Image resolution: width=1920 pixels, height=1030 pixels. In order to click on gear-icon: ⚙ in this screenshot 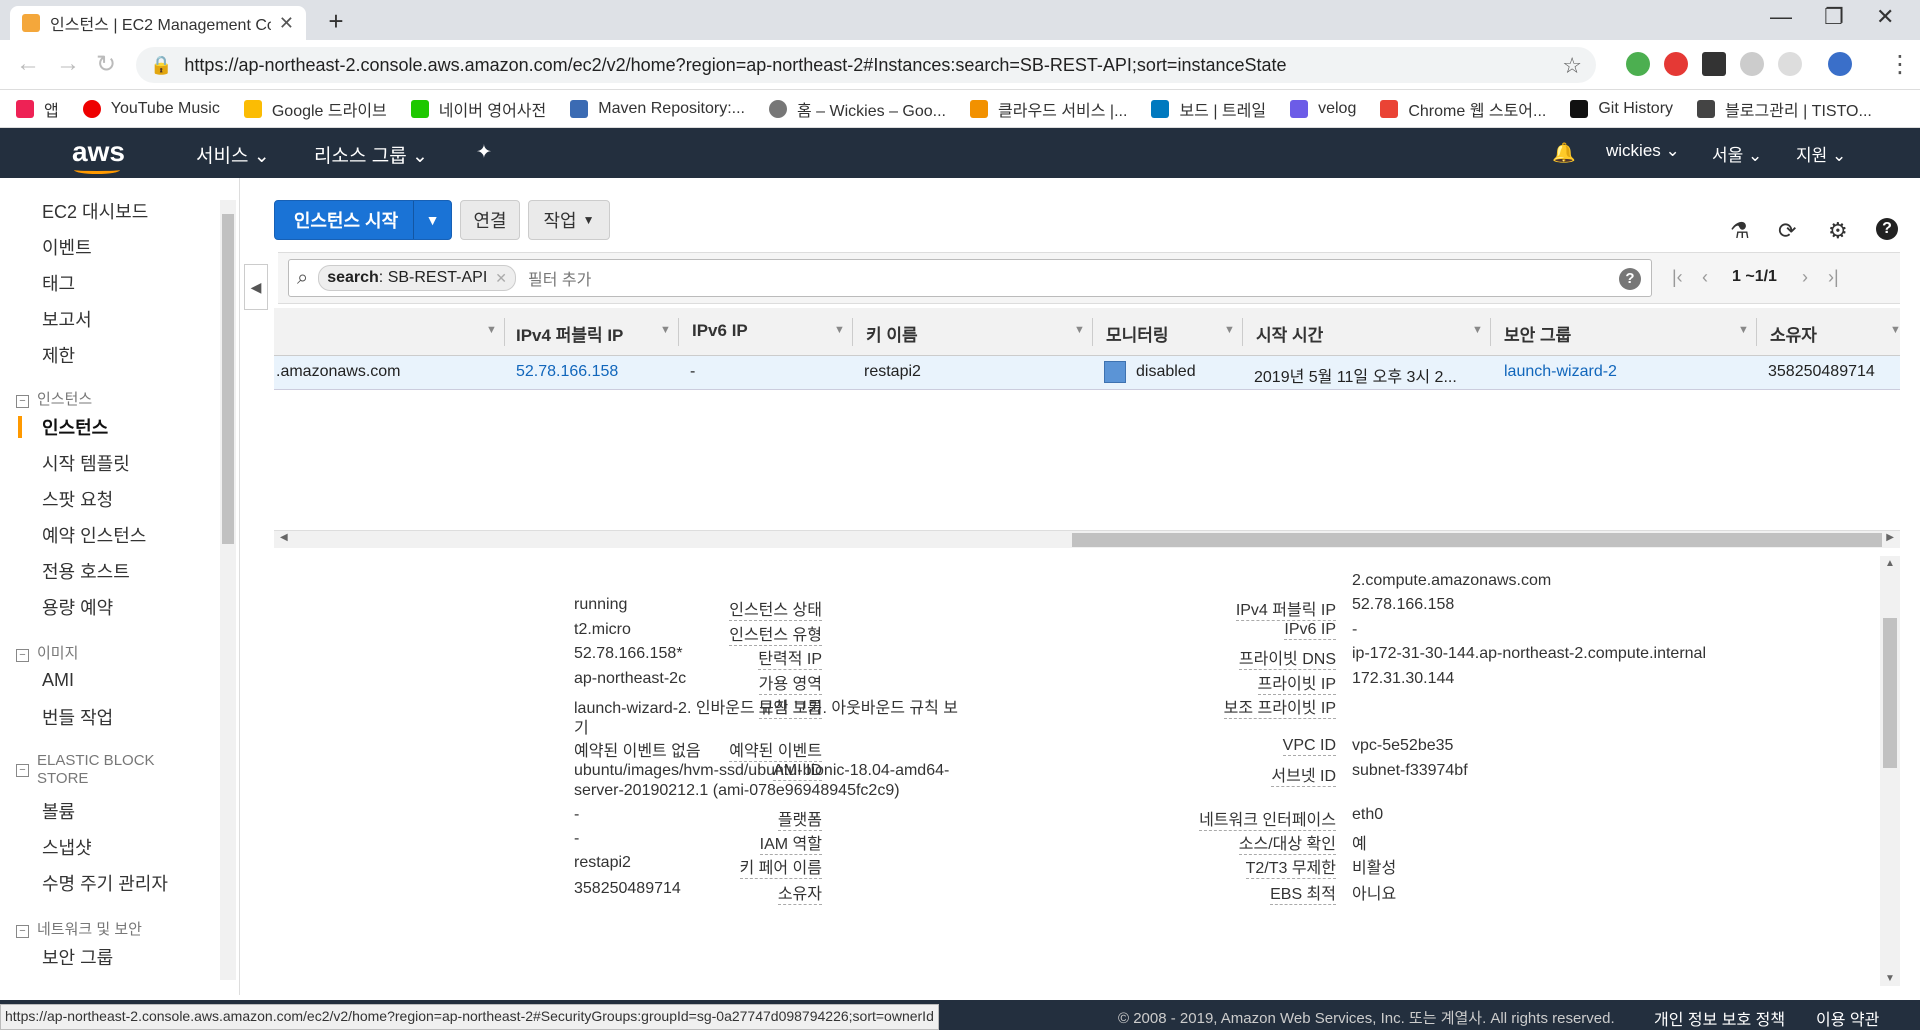, I will do `click(1838, 231)`.